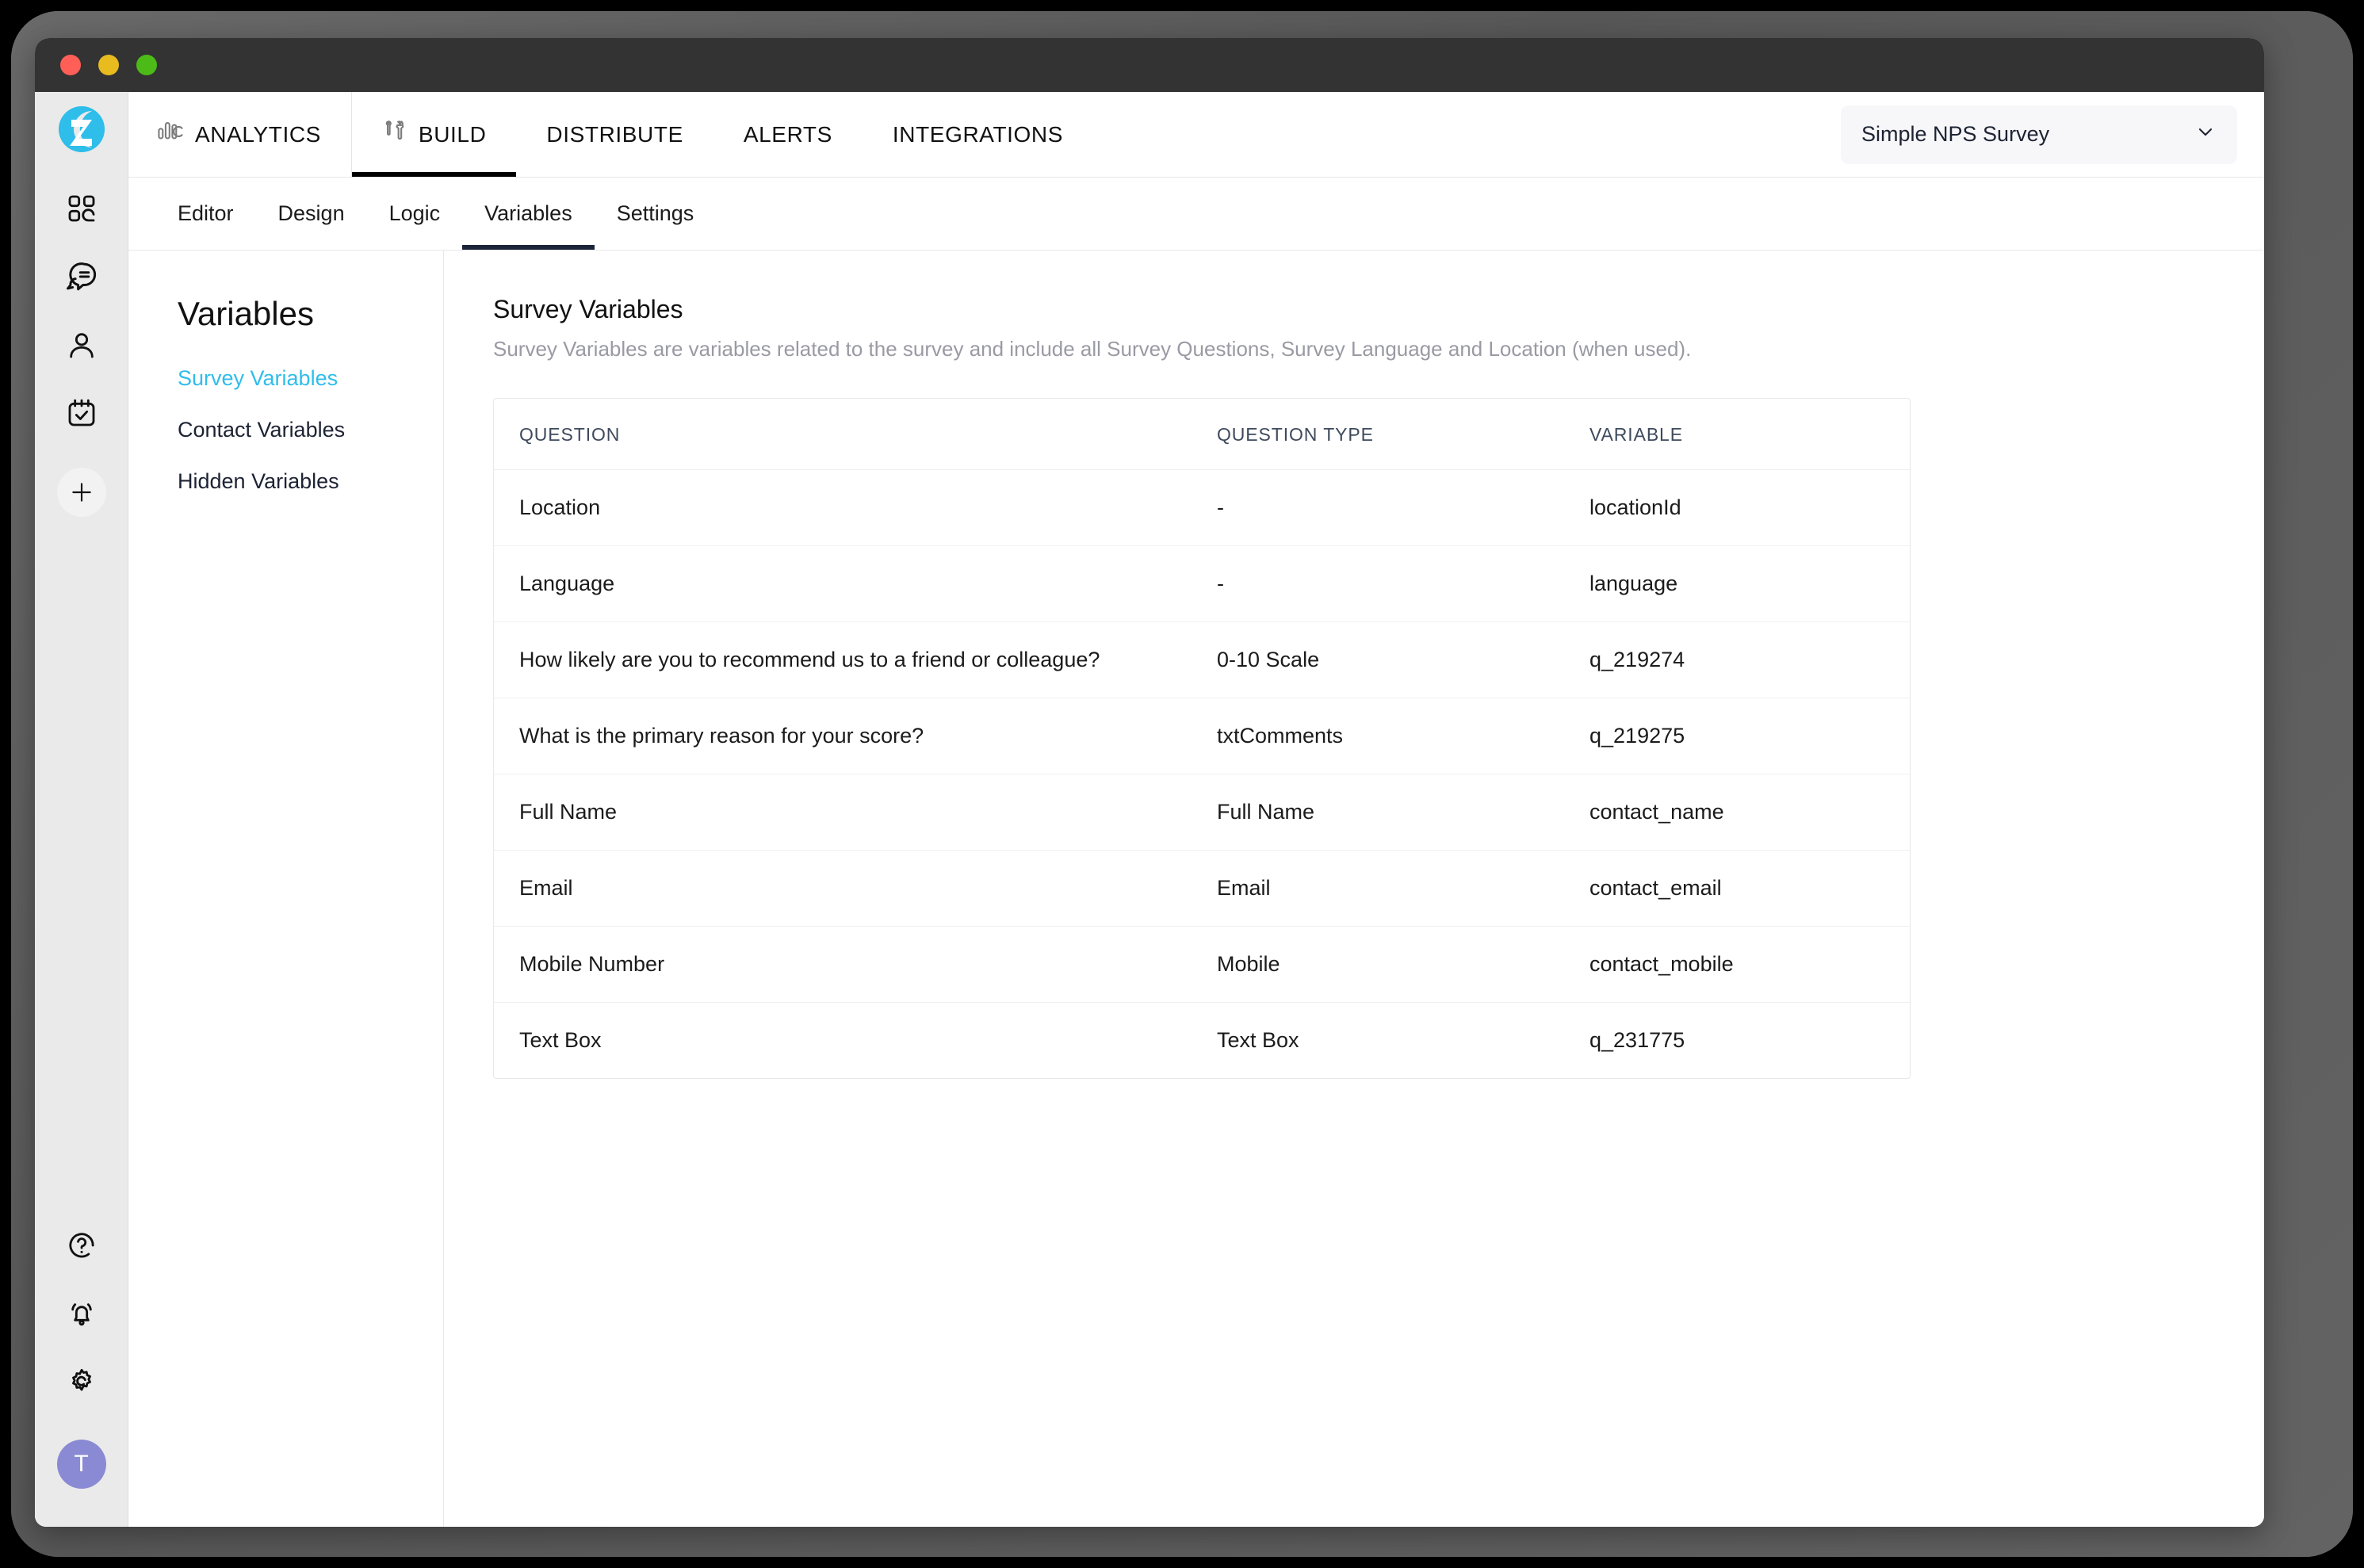  What do you see at coordinates (70, 65) in the screenshot?
I see `close-button` at bounding box center [70, 65].